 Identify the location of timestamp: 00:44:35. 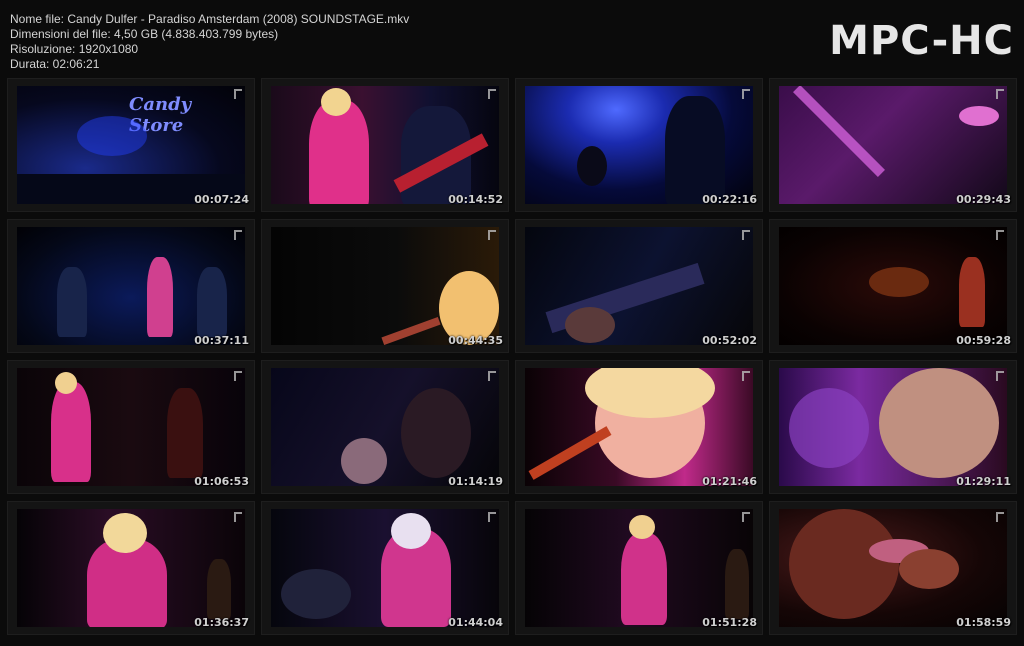
(475, 340).